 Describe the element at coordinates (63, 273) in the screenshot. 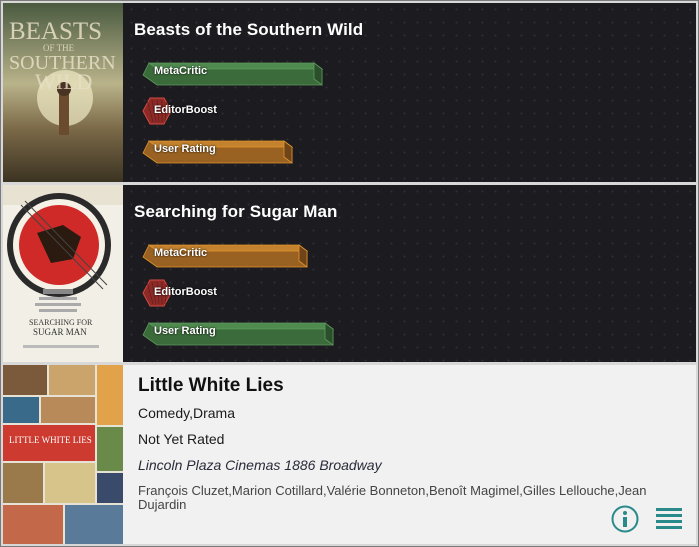

I see `movie-poster-image: SEARCHING FOR SUGAR MAN` at that location.